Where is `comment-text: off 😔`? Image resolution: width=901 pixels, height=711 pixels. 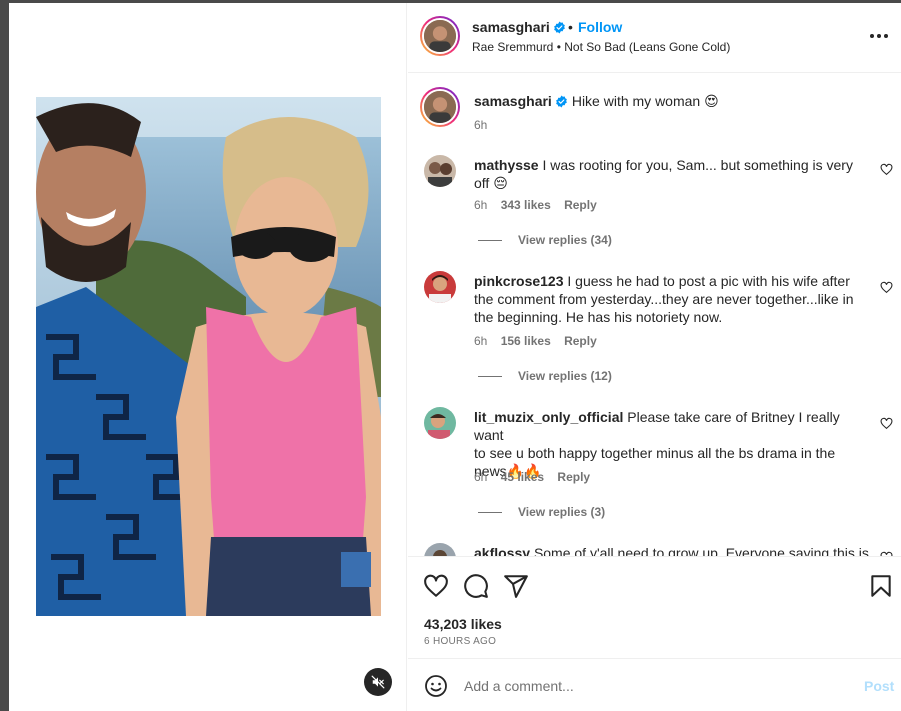 comment-text: off 😔 is located at coordinates (491, 183).